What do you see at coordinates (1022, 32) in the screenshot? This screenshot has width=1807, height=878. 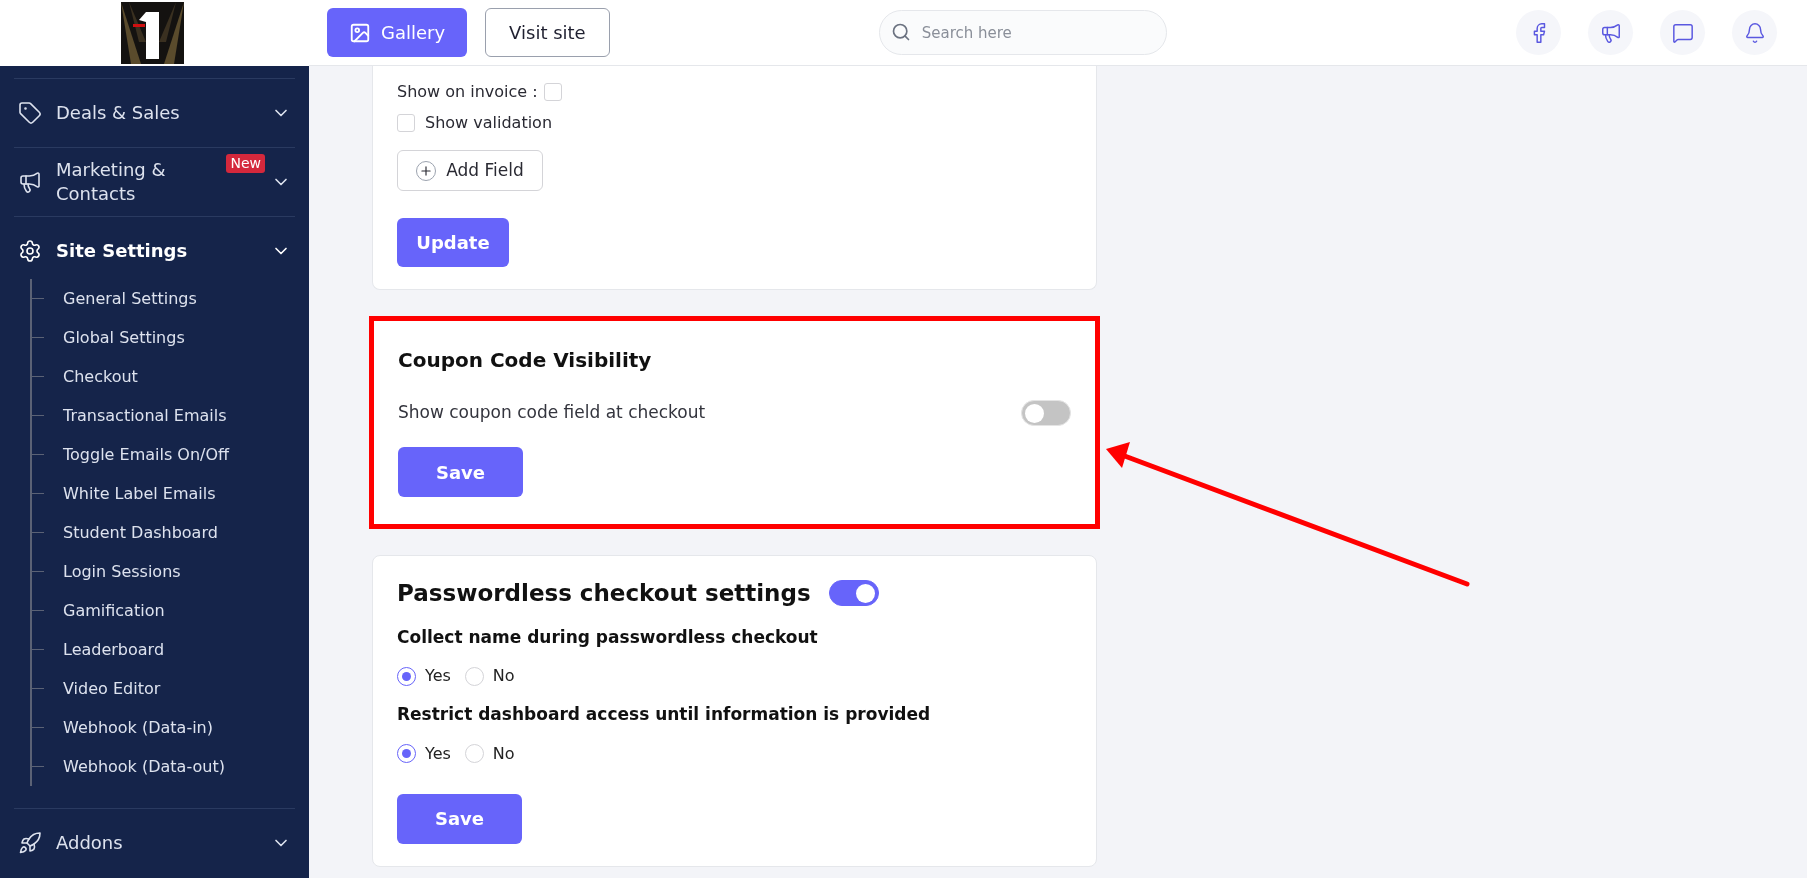 I see `search-field: Search here` at bounding box center [1022, 32].